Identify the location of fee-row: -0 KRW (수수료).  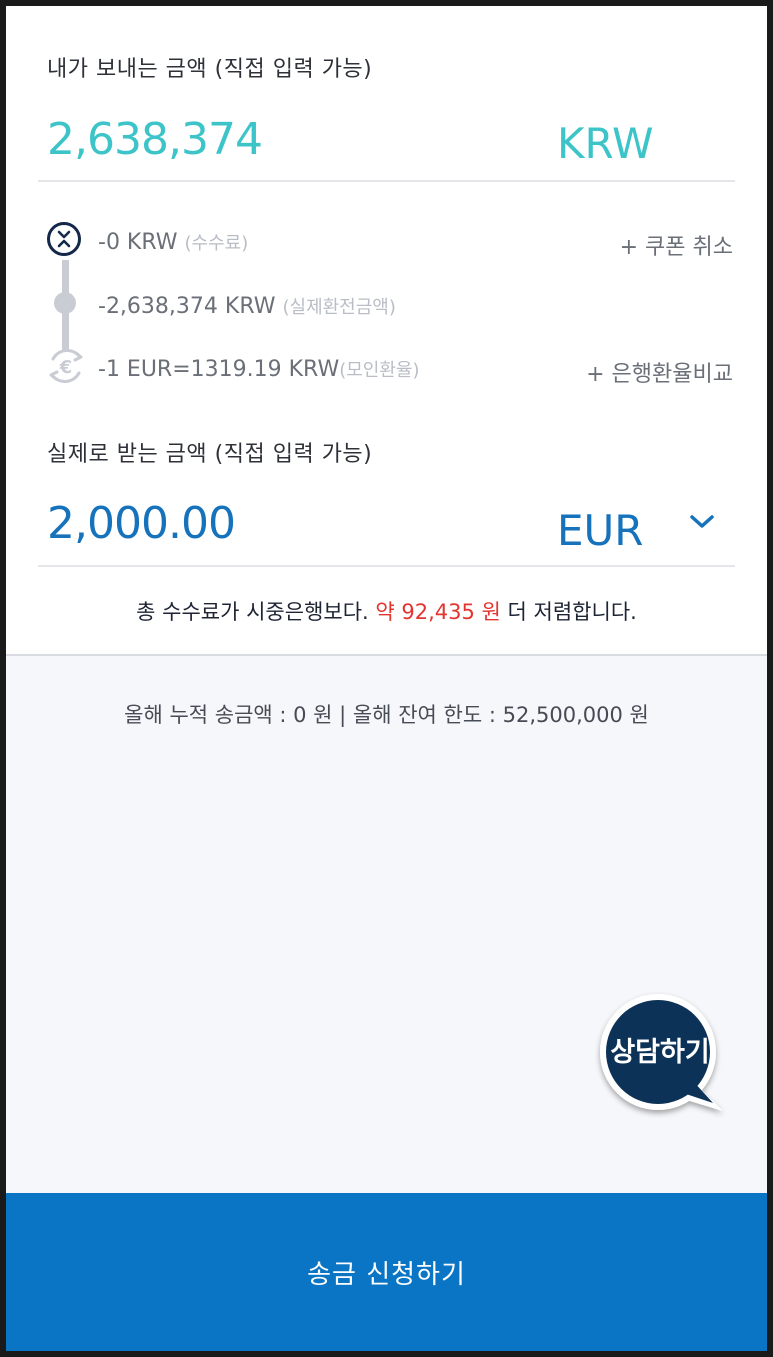
(173, 242).